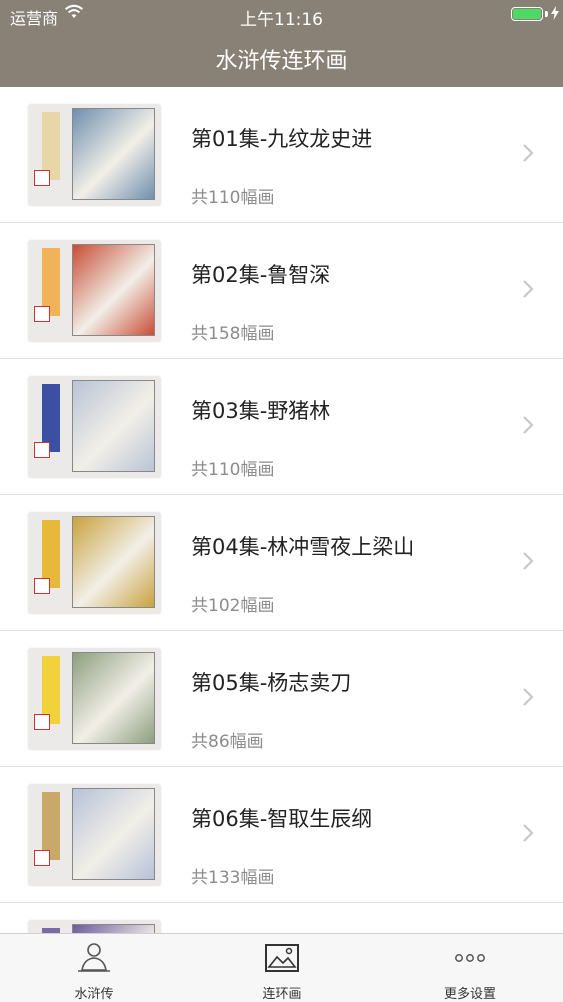 This screenshot has height=1002, width=563. Describe the element at coordinates (281, 918) in the screenshot. I see `list-item` at that location.